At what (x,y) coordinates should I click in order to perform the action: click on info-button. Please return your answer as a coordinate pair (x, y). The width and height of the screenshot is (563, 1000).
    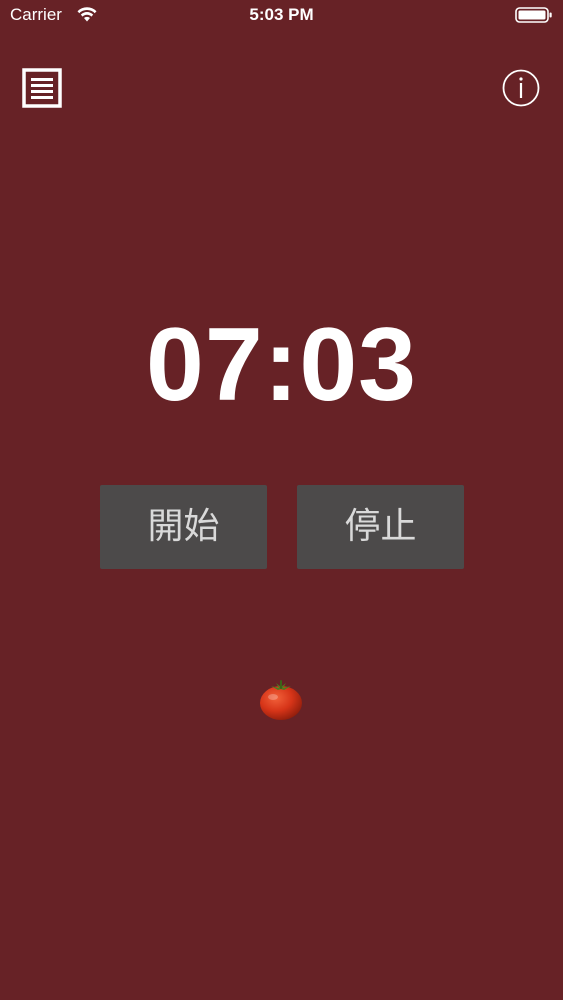
    Looking at the image, I should click on (521, 88).